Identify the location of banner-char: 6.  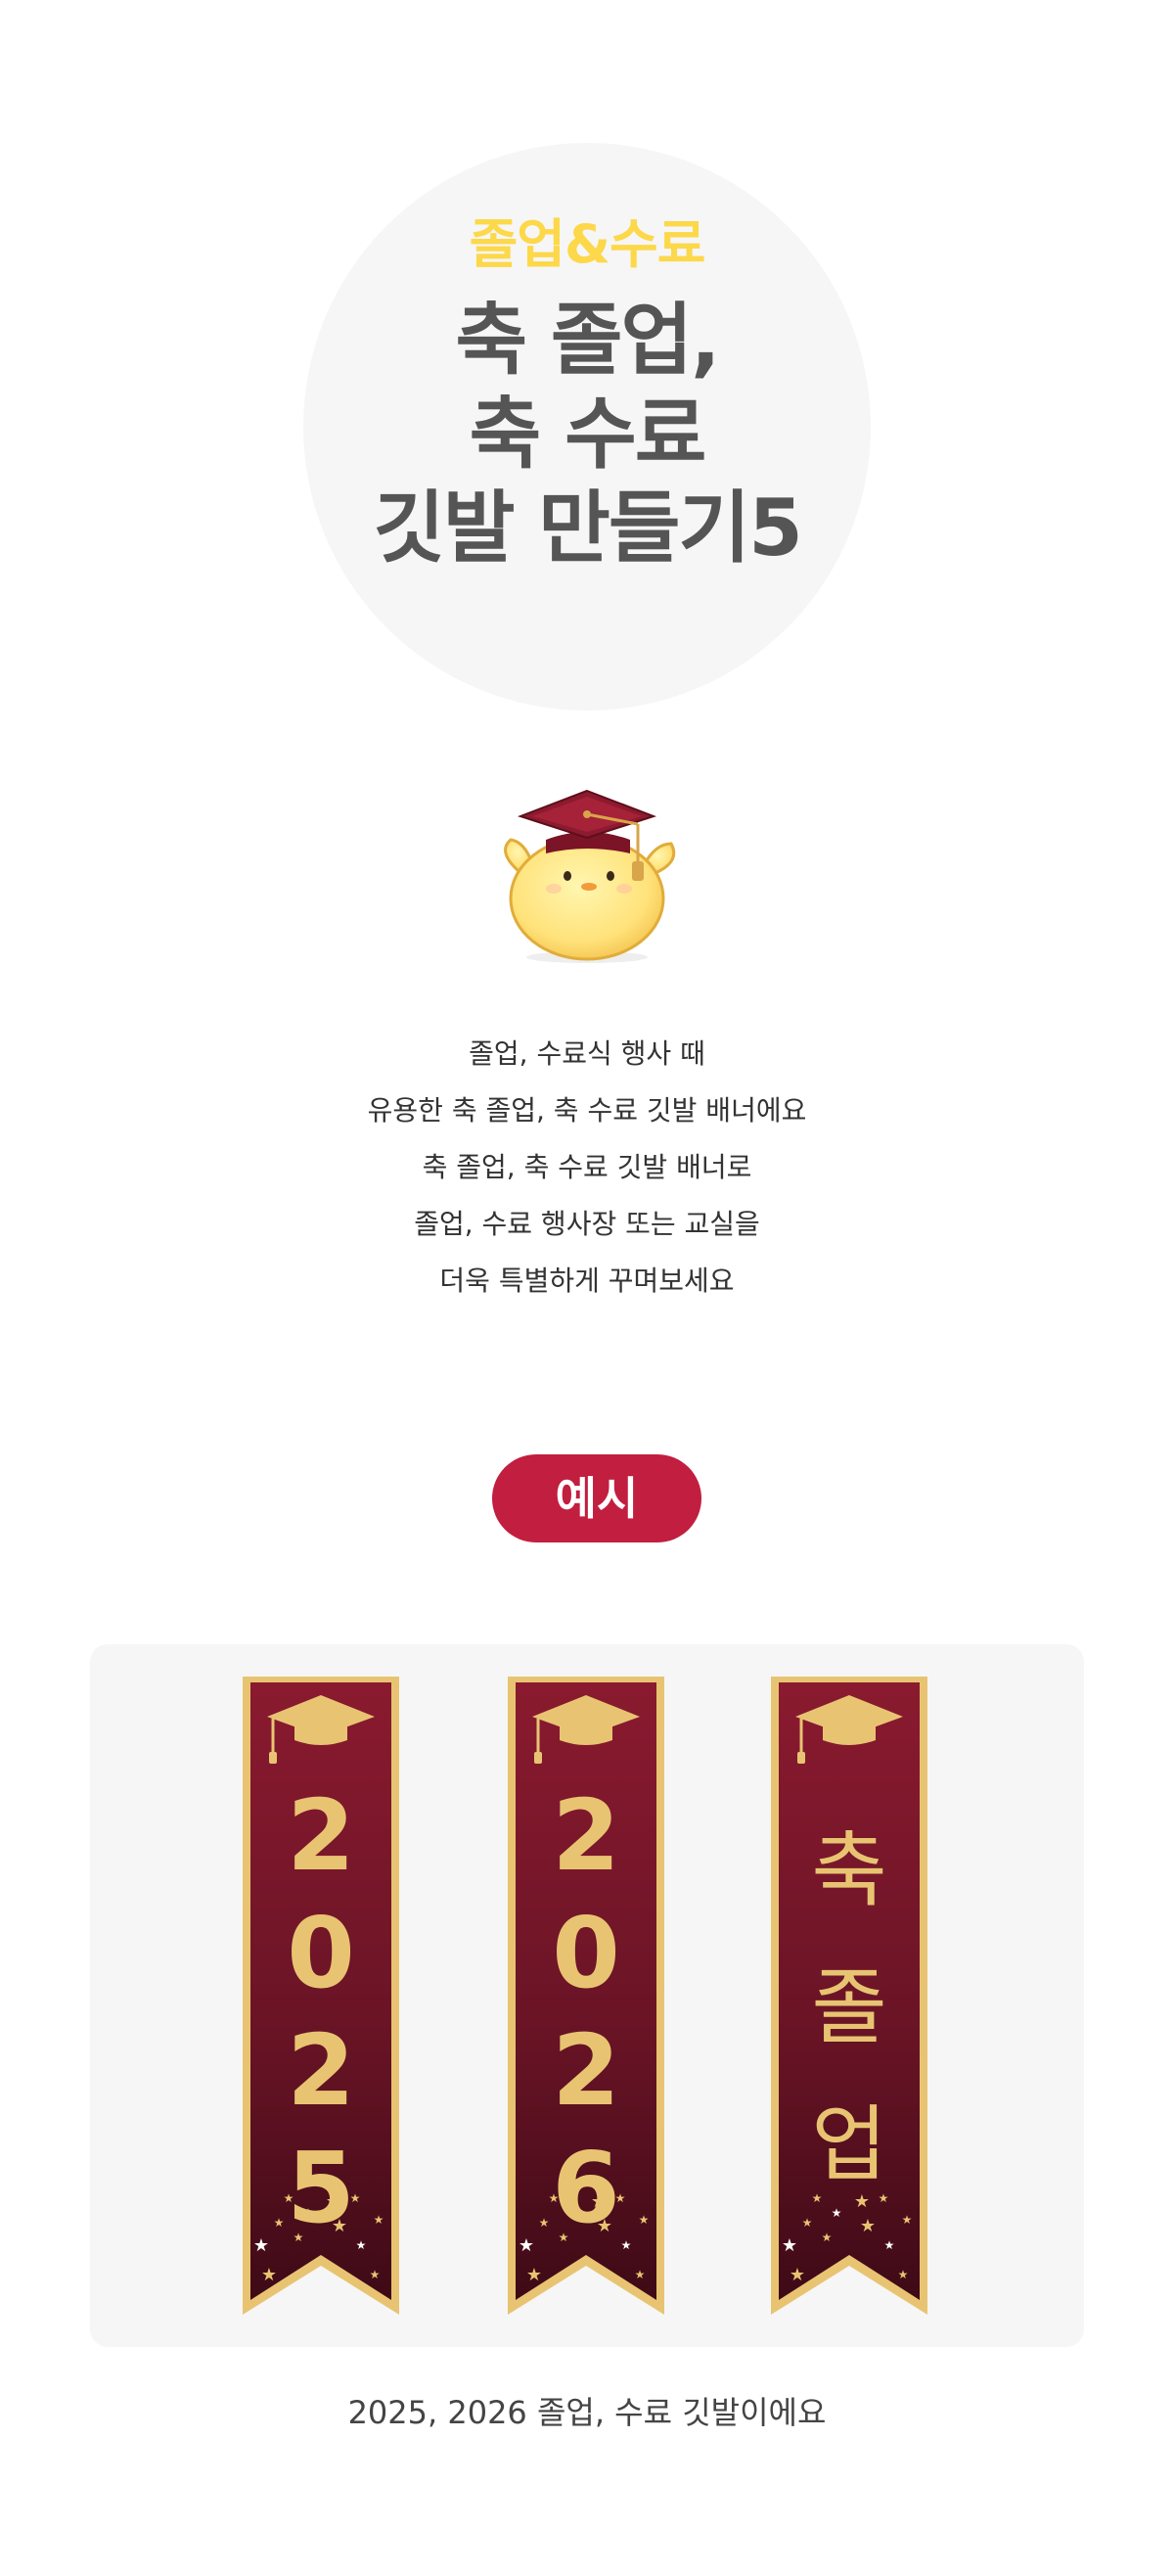
(586, 2188).